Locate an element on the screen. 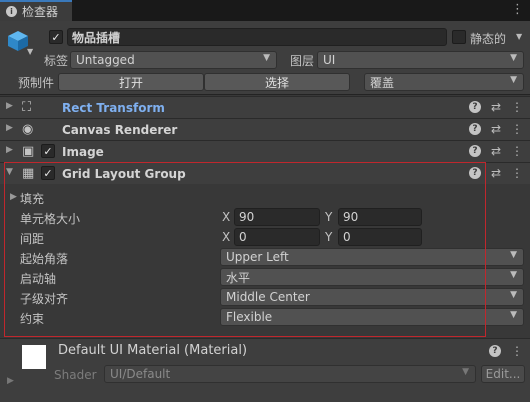  static-dropdown-icon: ▼ is located at coordinates (519, 36).